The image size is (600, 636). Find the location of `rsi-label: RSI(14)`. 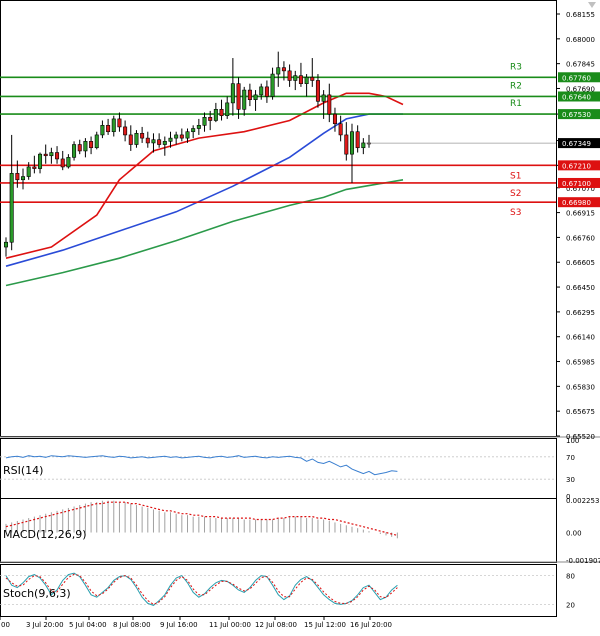

rsi-label: RSI(14) is located at coordinates (23, 470).